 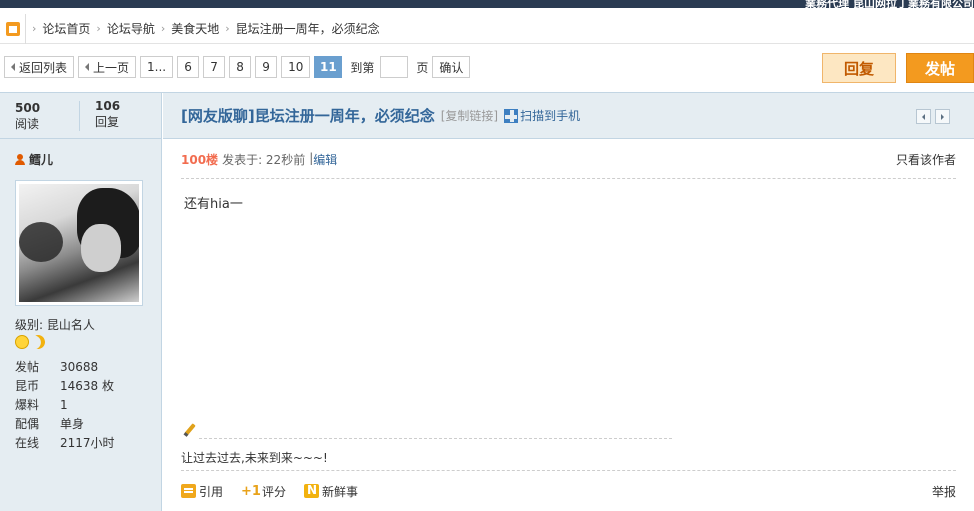 What do you see at coordinates (422, 67) in the screenshot?
I see `page-unit-label: 页` at bounding box center [422, 67].